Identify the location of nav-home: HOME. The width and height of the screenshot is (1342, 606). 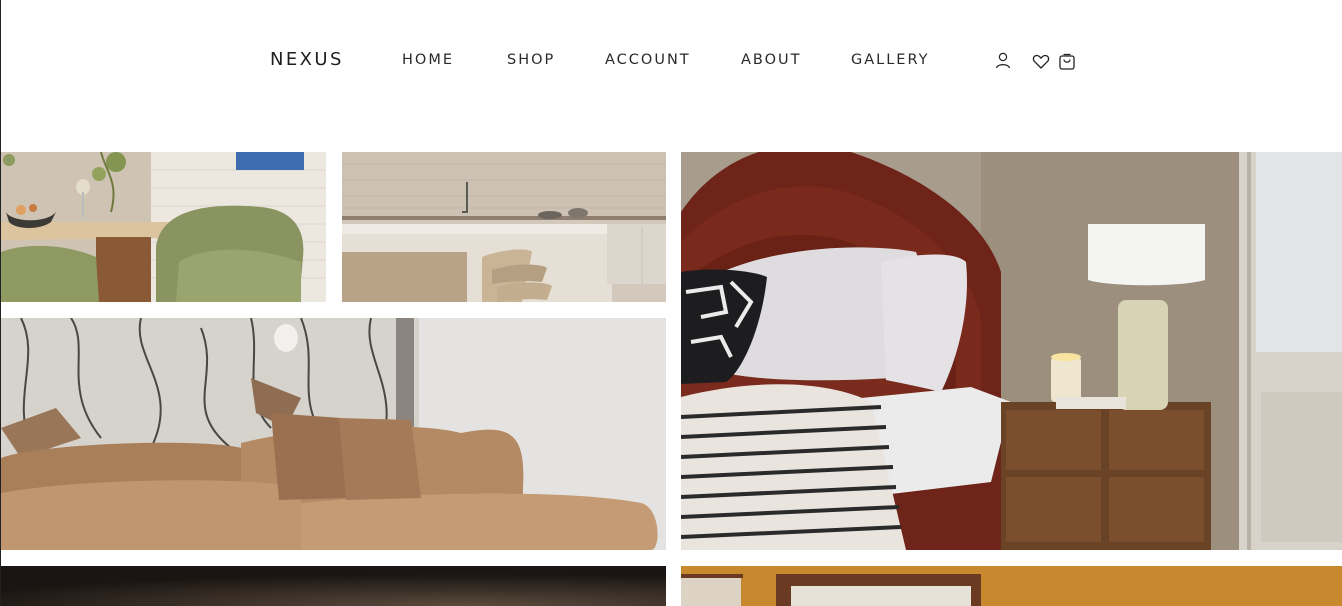
(428, 60).